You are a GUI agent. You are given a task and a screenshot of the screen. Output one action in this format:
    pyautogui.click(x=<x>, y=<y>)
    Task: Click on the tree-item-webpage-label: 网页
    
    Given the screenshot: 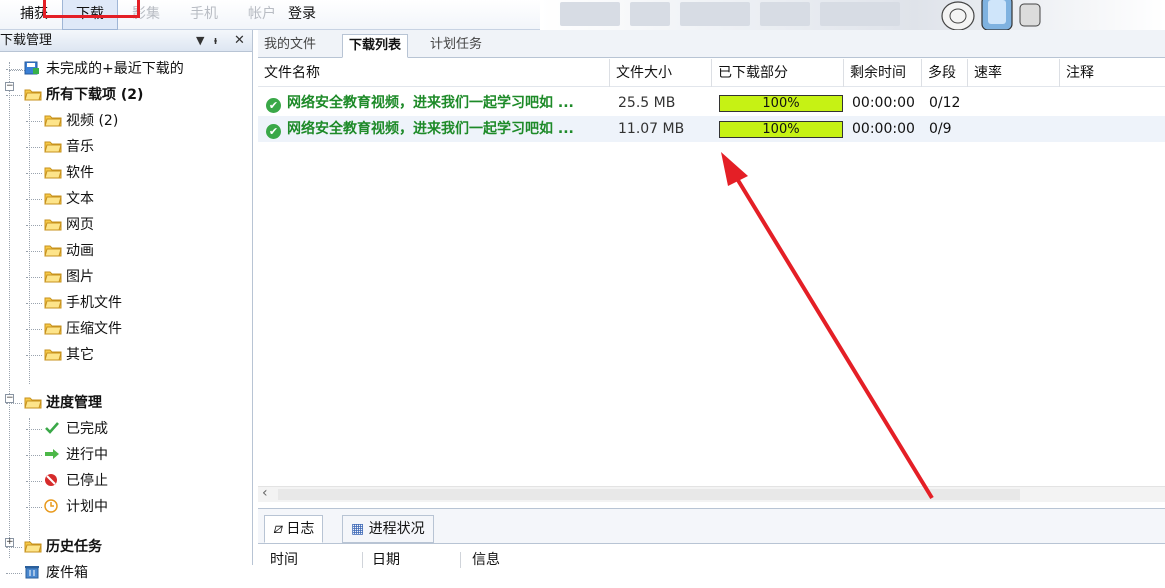 What is the action you would take?
    pyautogui.click(x=80, y=225)
    